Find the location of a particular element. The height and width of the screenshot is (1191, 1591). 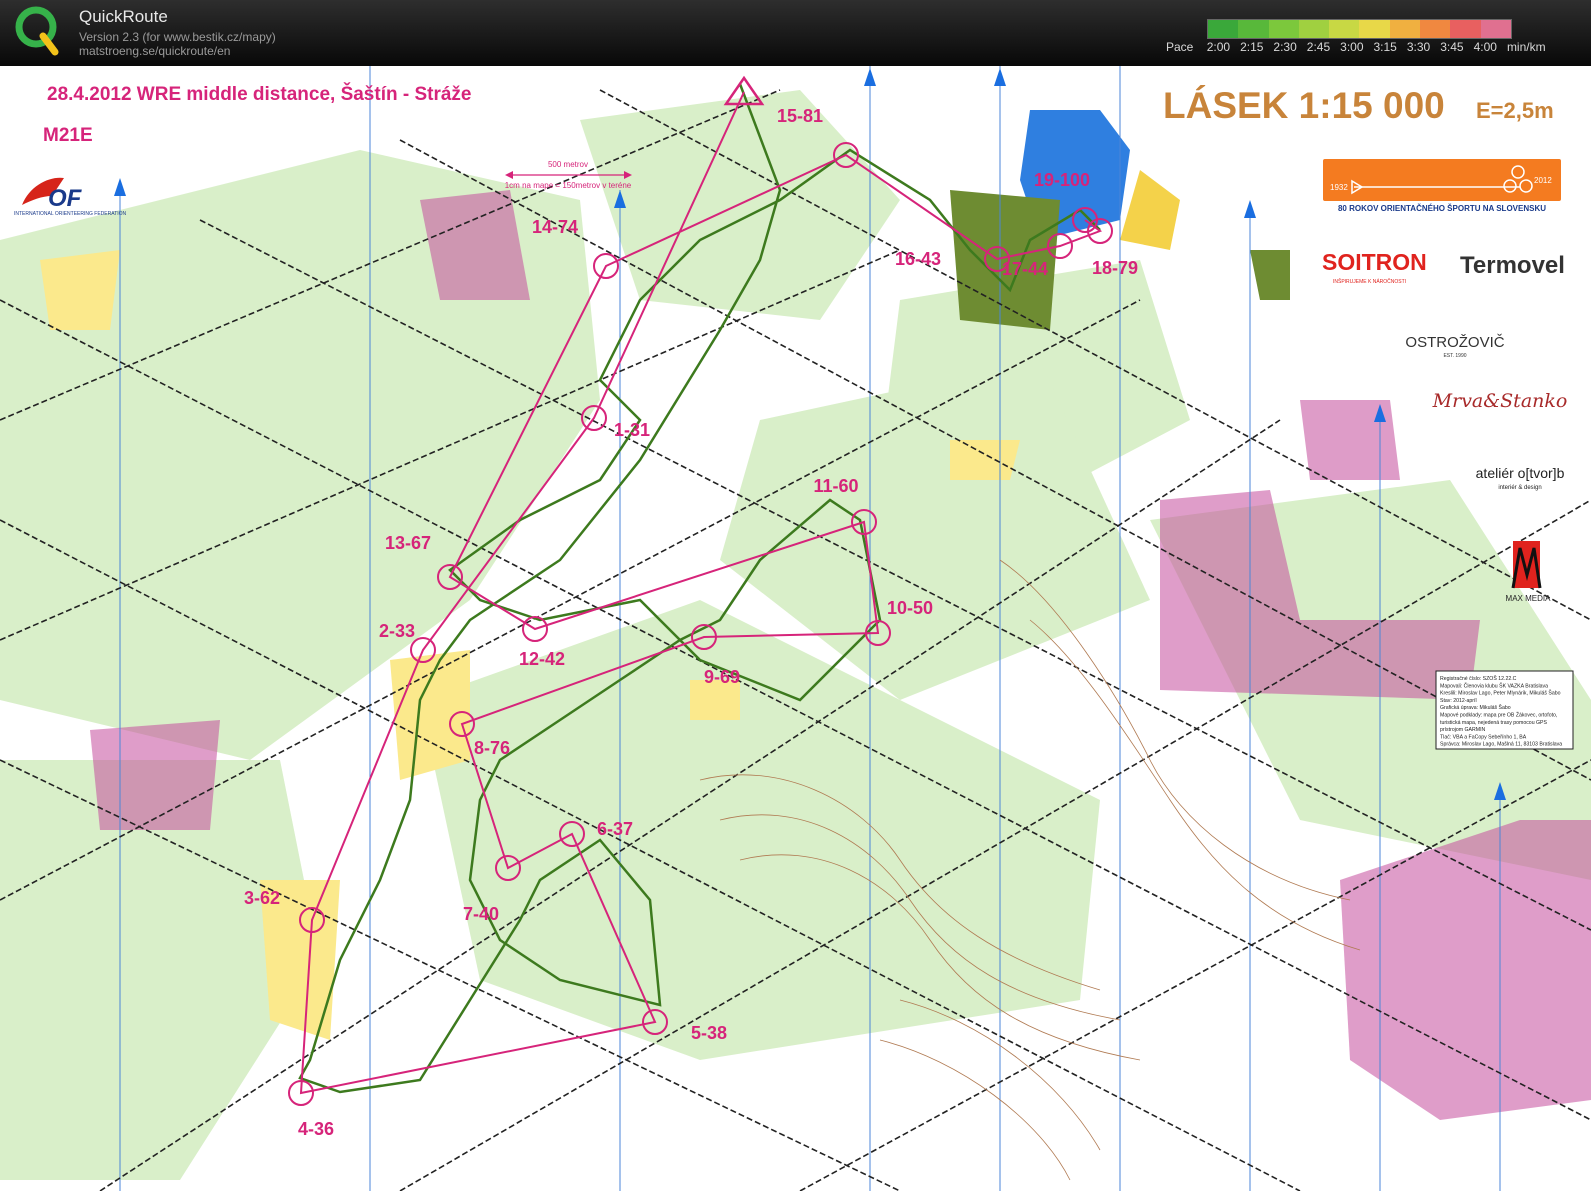

control-label: 2-33 is located at coordinates (397, 631).